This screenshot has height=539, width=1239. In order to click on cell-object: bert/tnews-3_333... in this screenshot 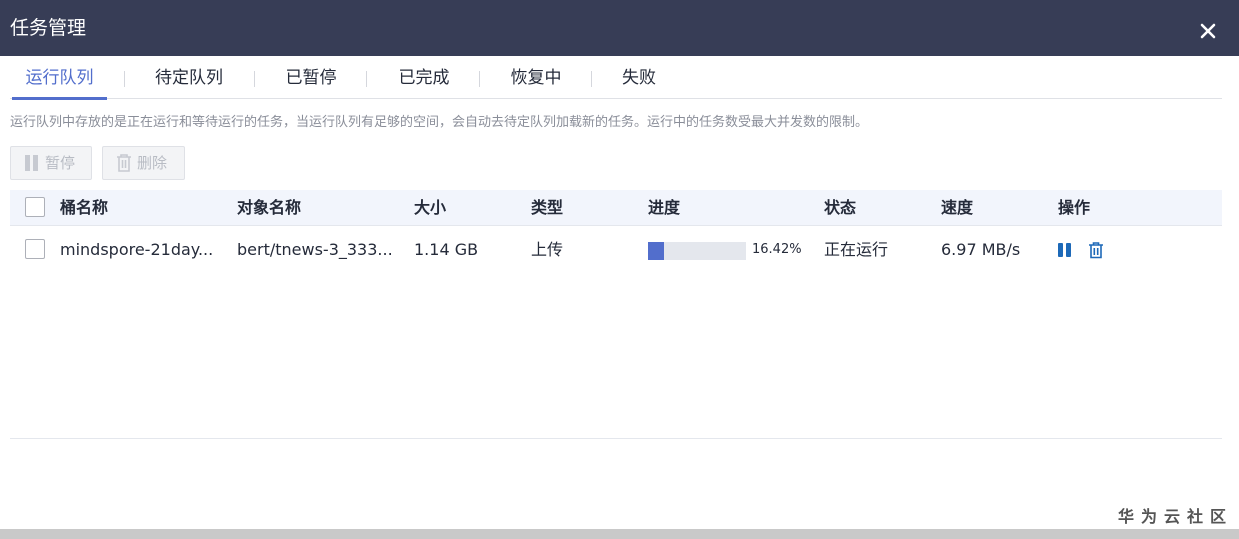, I will do `click(315, 249)`.